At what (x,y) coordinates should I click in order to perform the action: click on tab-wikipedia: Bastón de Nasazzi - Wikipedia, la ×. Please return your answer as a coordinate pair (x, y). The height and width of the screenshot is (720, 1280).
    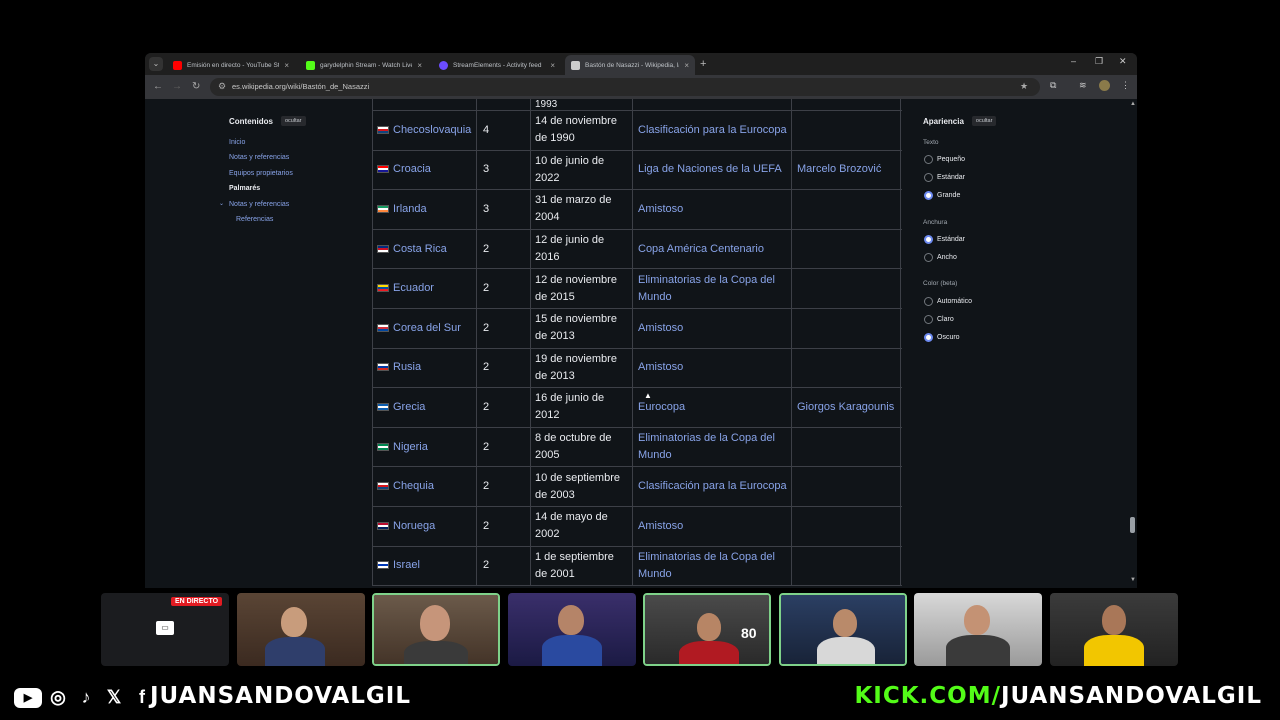
    Looking at the image, I should click on (630, 65).